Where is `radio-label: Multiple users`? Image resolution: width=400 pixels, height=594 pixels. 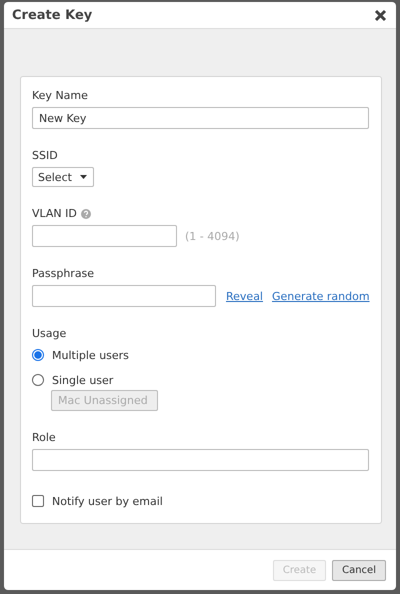 radio-label: Multiple users is located at coordinates (90, 355).